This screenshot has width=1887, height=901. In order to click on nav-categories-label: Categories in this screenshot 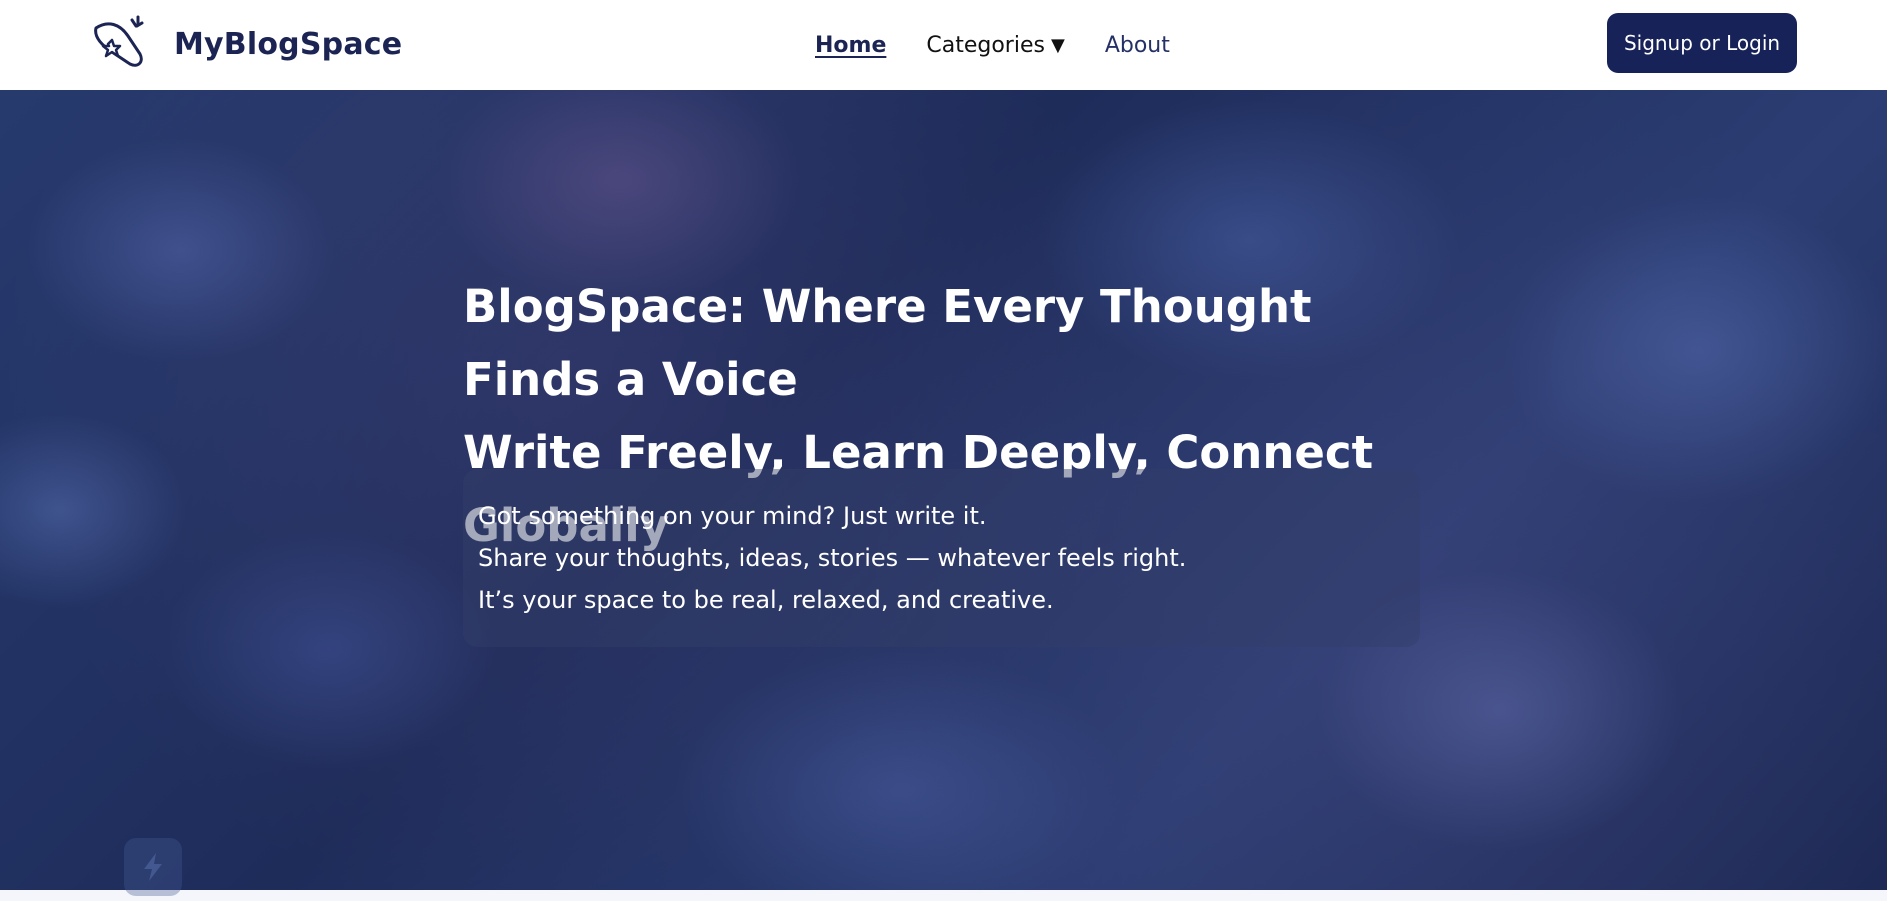, I will do `click(985, 45)`.